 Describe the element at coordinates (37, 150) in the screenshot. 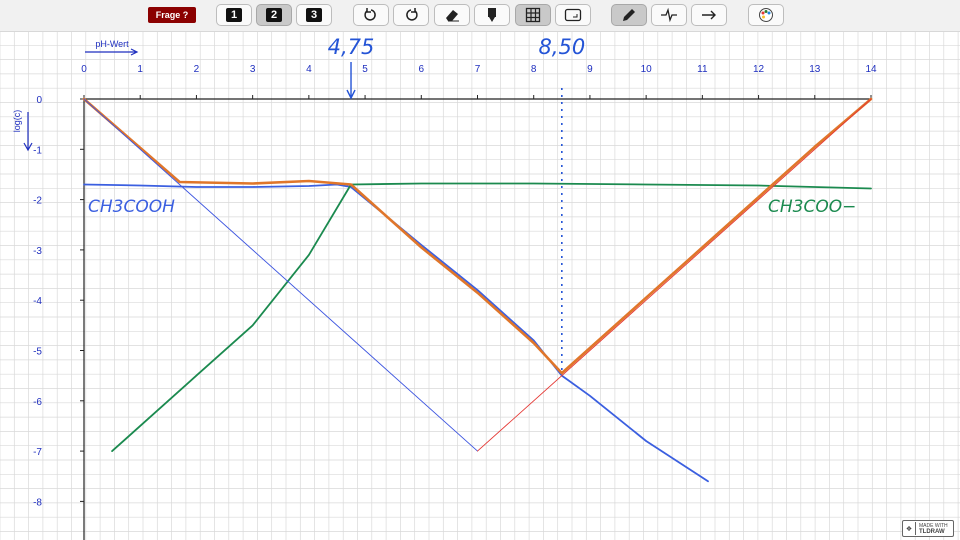

I see `y-tick-label: -1` at that location.